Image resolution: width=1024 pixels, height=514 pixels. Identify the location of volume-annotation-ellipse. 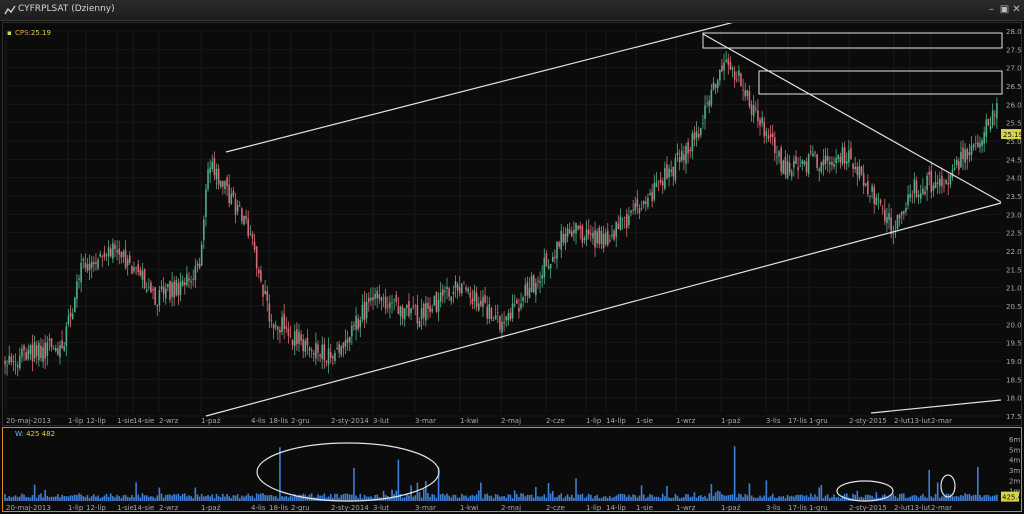
(948, 486).